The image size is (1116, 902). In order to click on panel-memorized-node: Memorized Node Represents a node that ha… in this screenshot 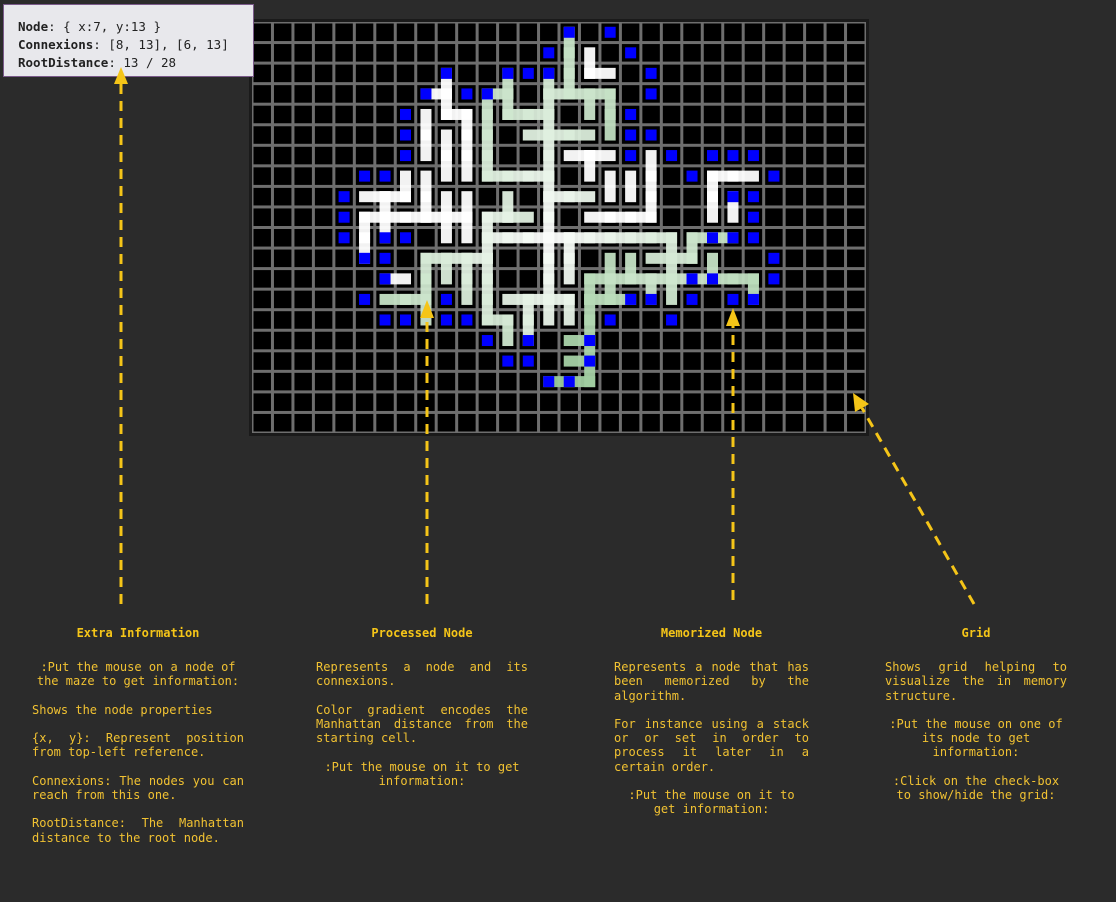, I will do `click(711, 728)`.